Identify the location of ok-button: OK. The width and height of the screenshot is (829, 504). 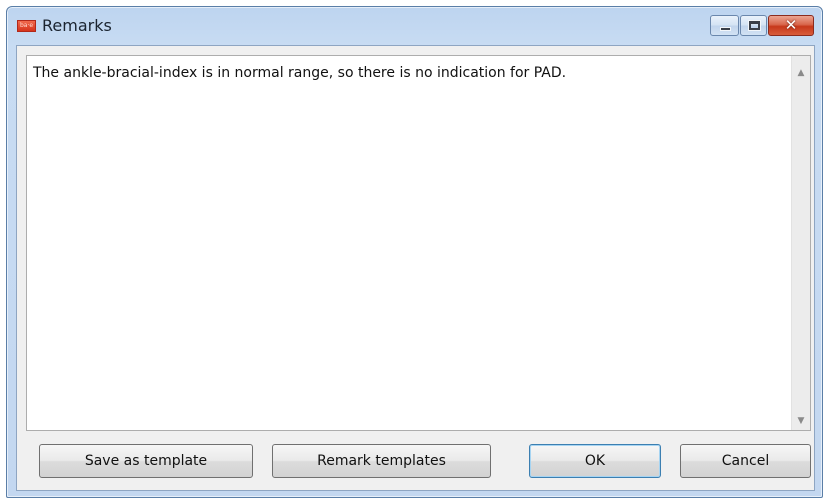
(595, 461).